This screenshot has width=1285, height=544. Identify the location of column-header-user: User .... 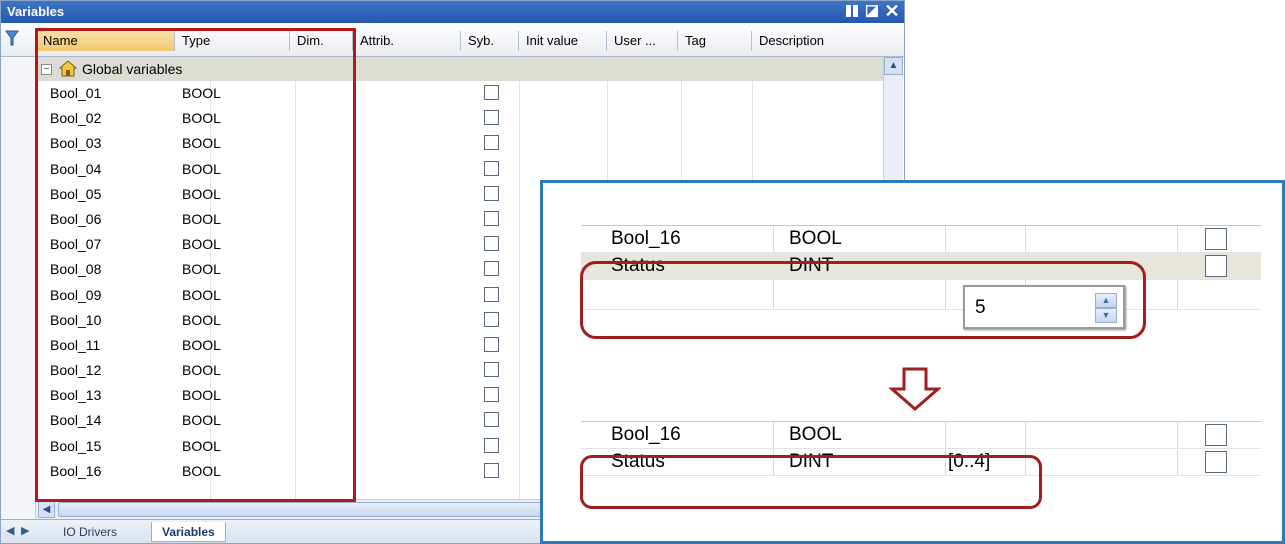
(642, 41).